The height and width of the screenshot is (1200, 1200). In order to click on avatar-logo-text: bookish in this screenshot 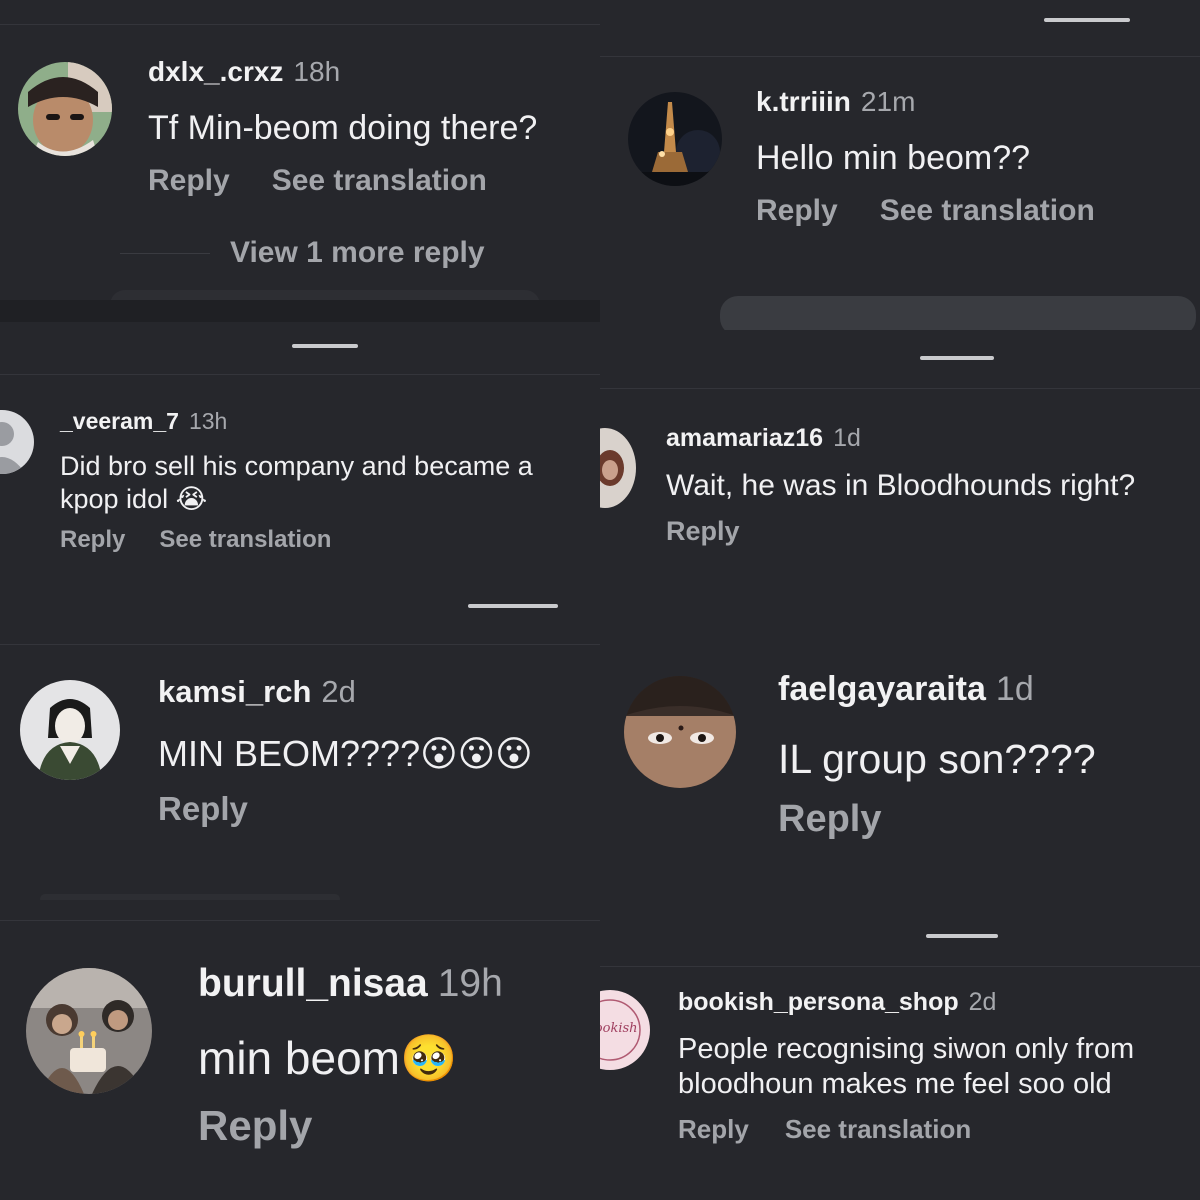, I will do `click(619, 1028)`.